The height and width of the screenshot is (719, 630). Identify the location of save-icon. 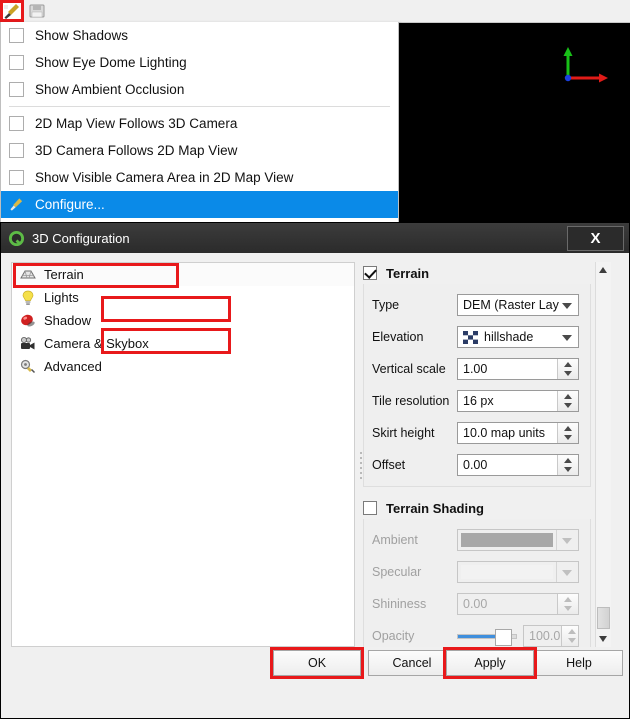
(37, 11).